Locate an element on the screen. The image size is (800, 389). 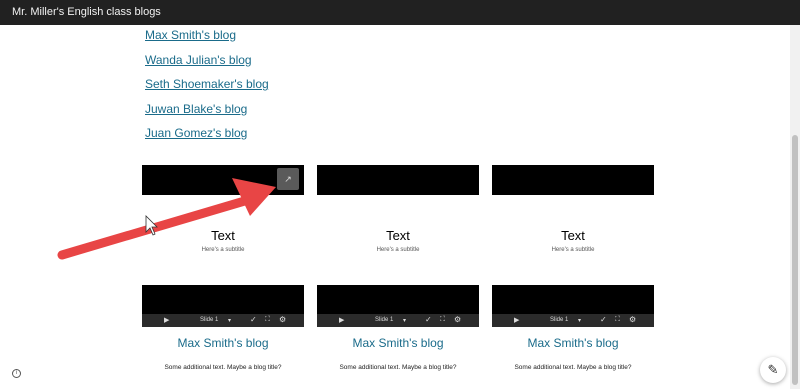
annotation-arrow is located at coordinates (166, 219).